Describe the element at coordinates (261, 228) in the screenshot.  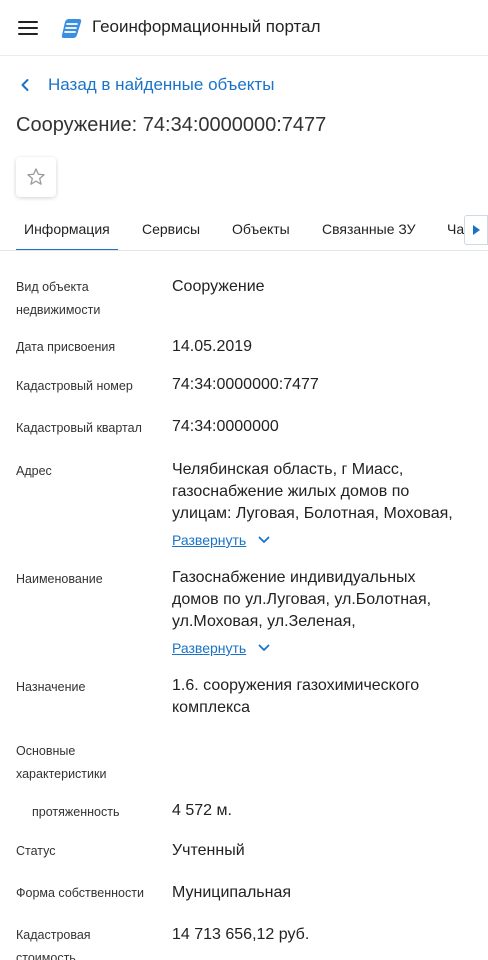
I see `tab-objects: Объекты` at that location.